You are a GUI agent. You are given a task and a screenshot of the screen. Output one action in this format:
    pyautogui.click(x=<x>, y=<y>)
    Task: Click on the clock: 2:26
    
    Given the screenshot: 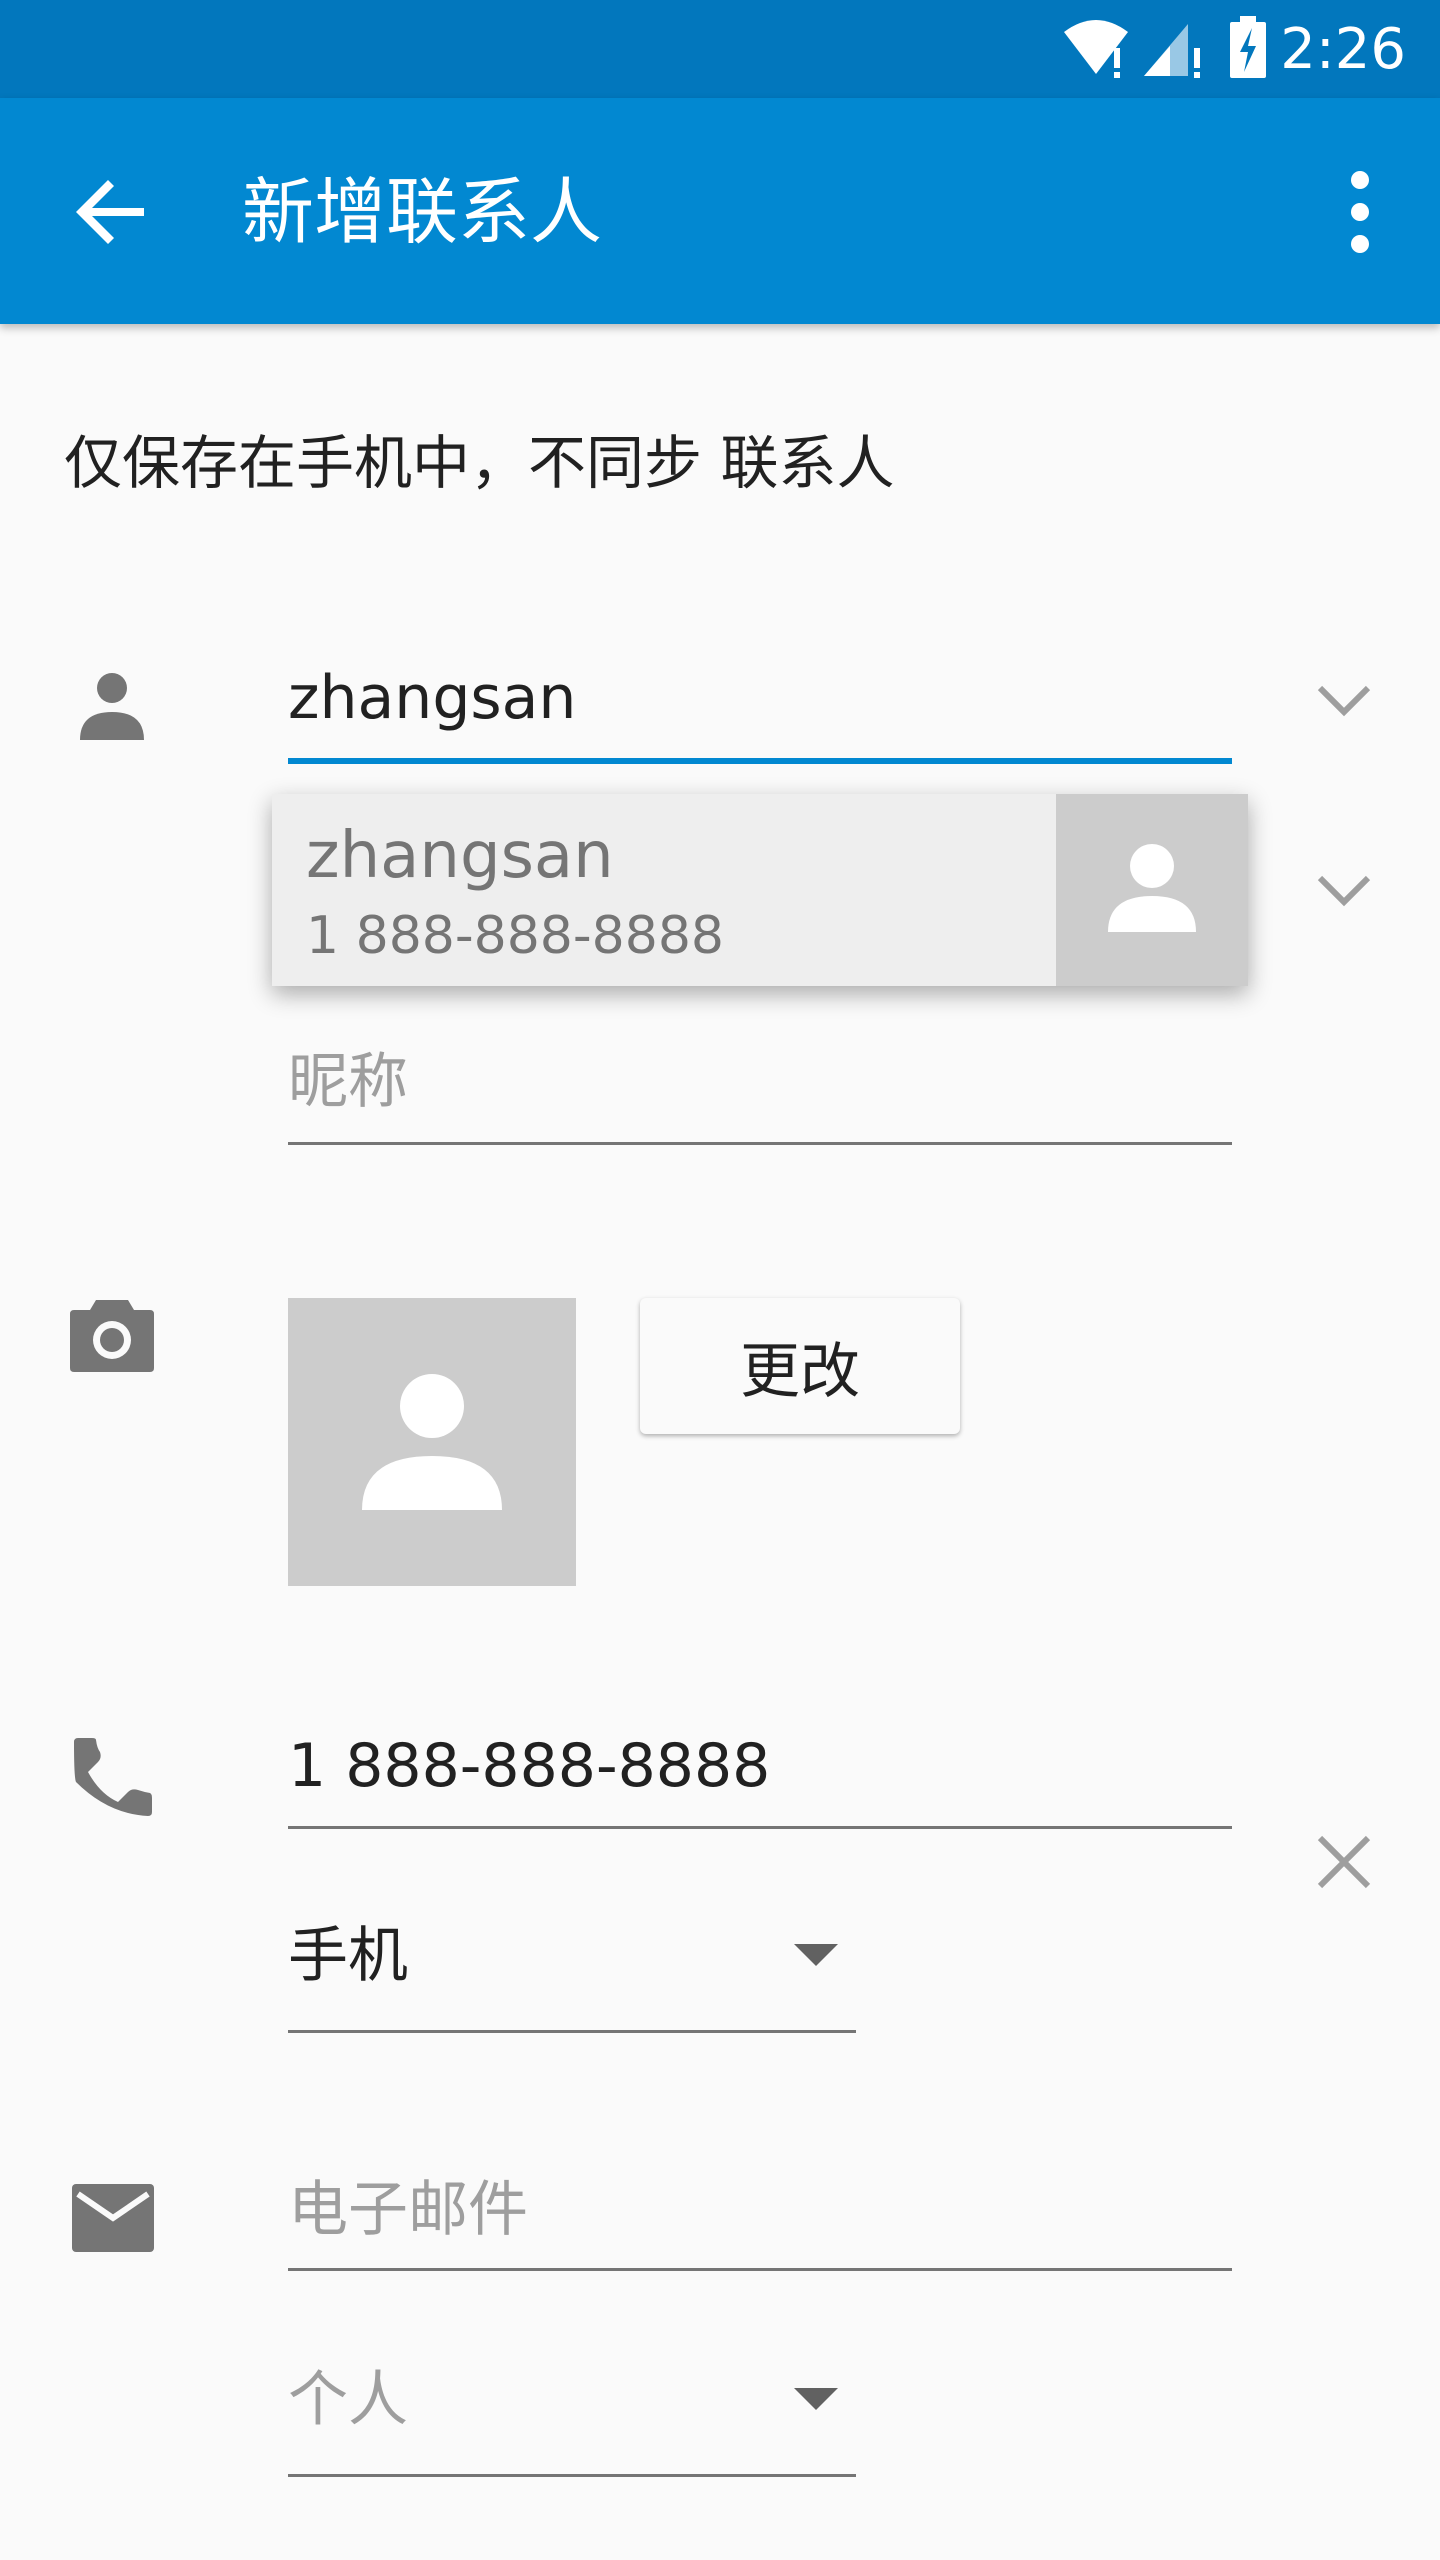 What is the action you would take?
    pyautogui.click(x=1343, y=49)
    